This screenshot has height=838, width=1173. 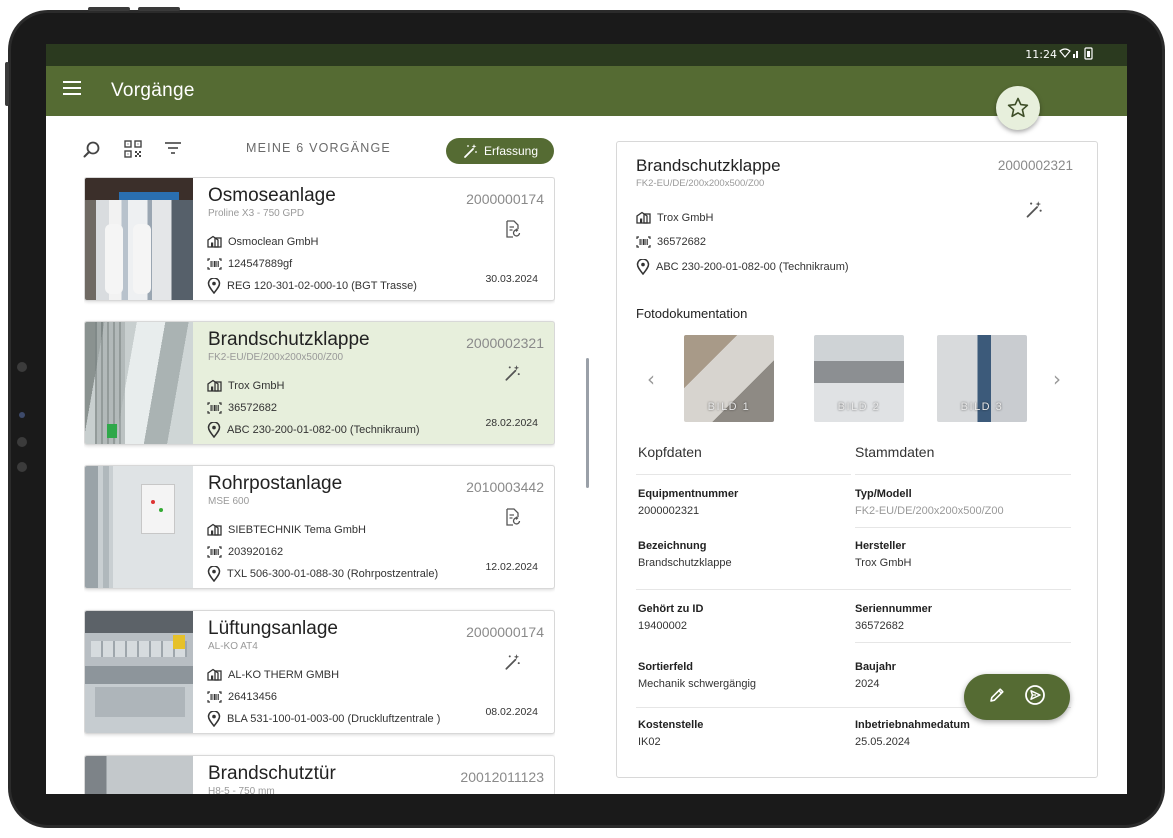 I want to click on card-serial: 203920162, so click(x=245, y=552).